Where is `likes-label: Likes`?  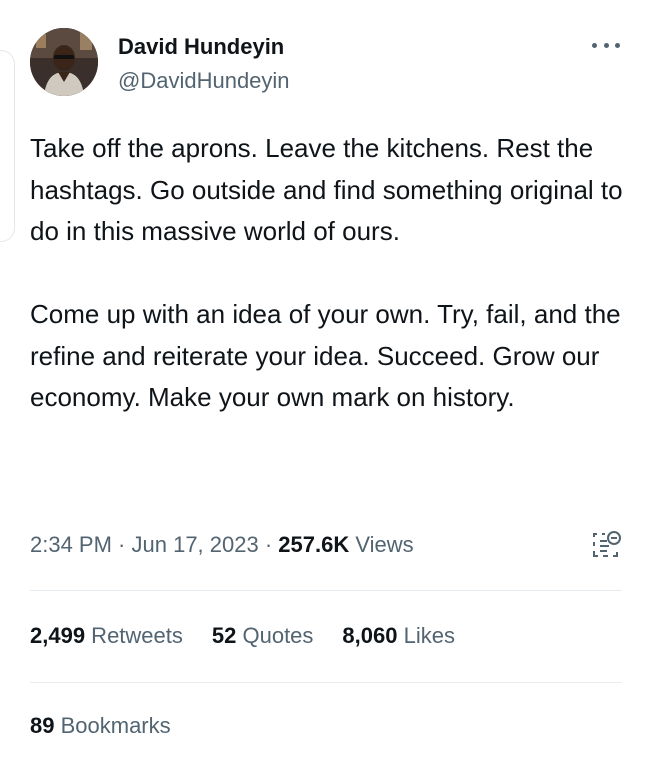 likes-label: Likes is located at coordinates (426, 635).